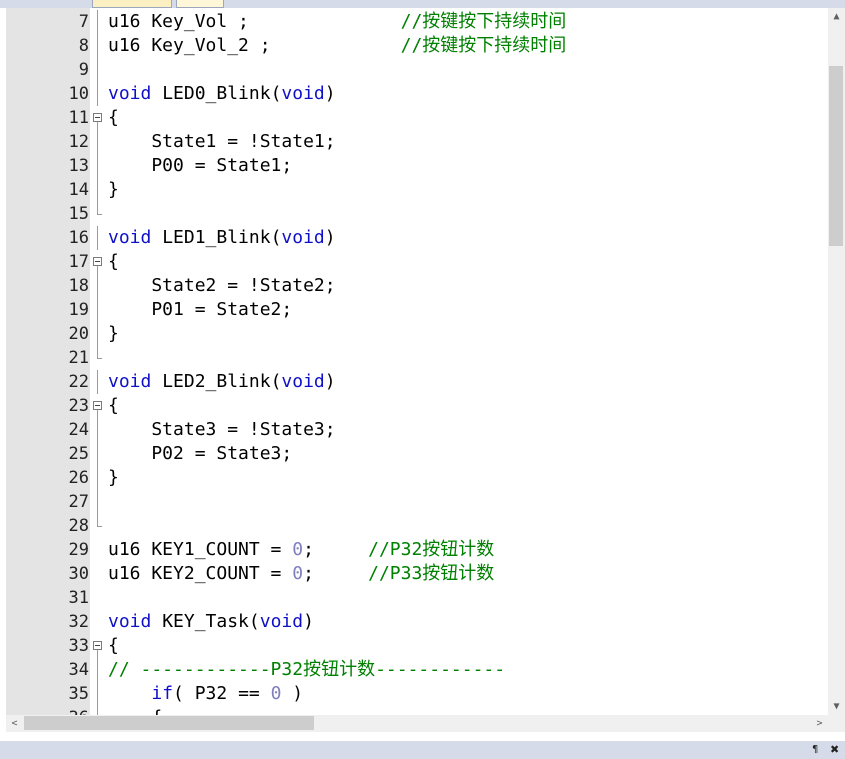 Image resolution: width=845 pixels, height=759 pixels. I want to click on vertical-scroll-thumb, so click(836, 156).